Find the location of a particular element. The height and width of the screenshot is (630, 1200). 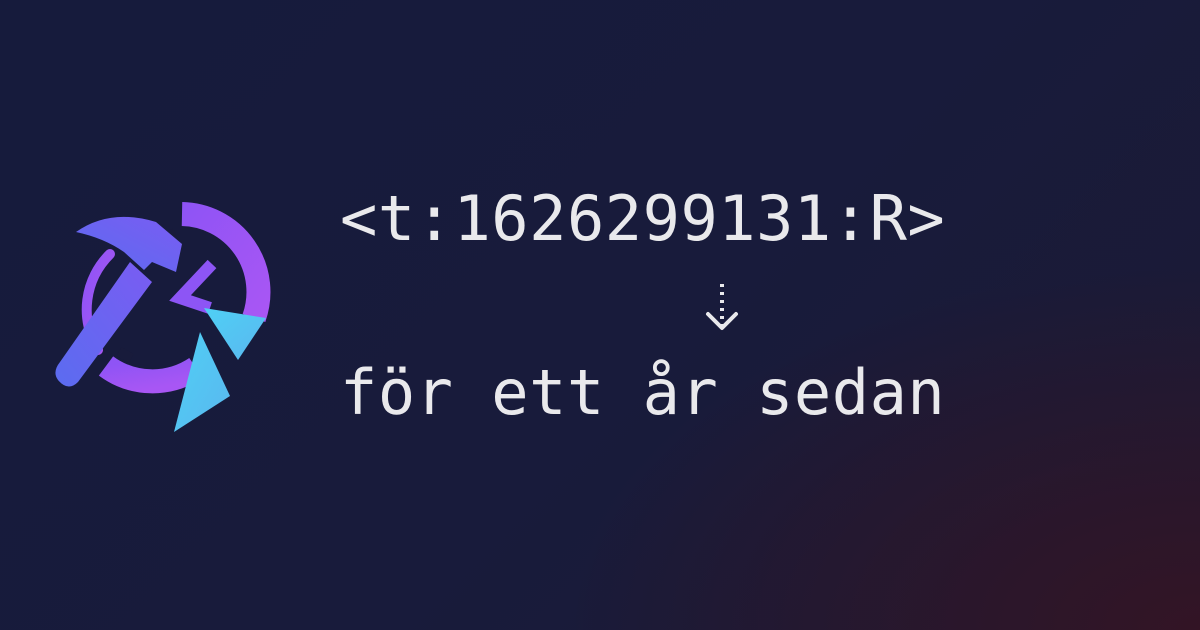

logo is located at coordinates (160, 320).